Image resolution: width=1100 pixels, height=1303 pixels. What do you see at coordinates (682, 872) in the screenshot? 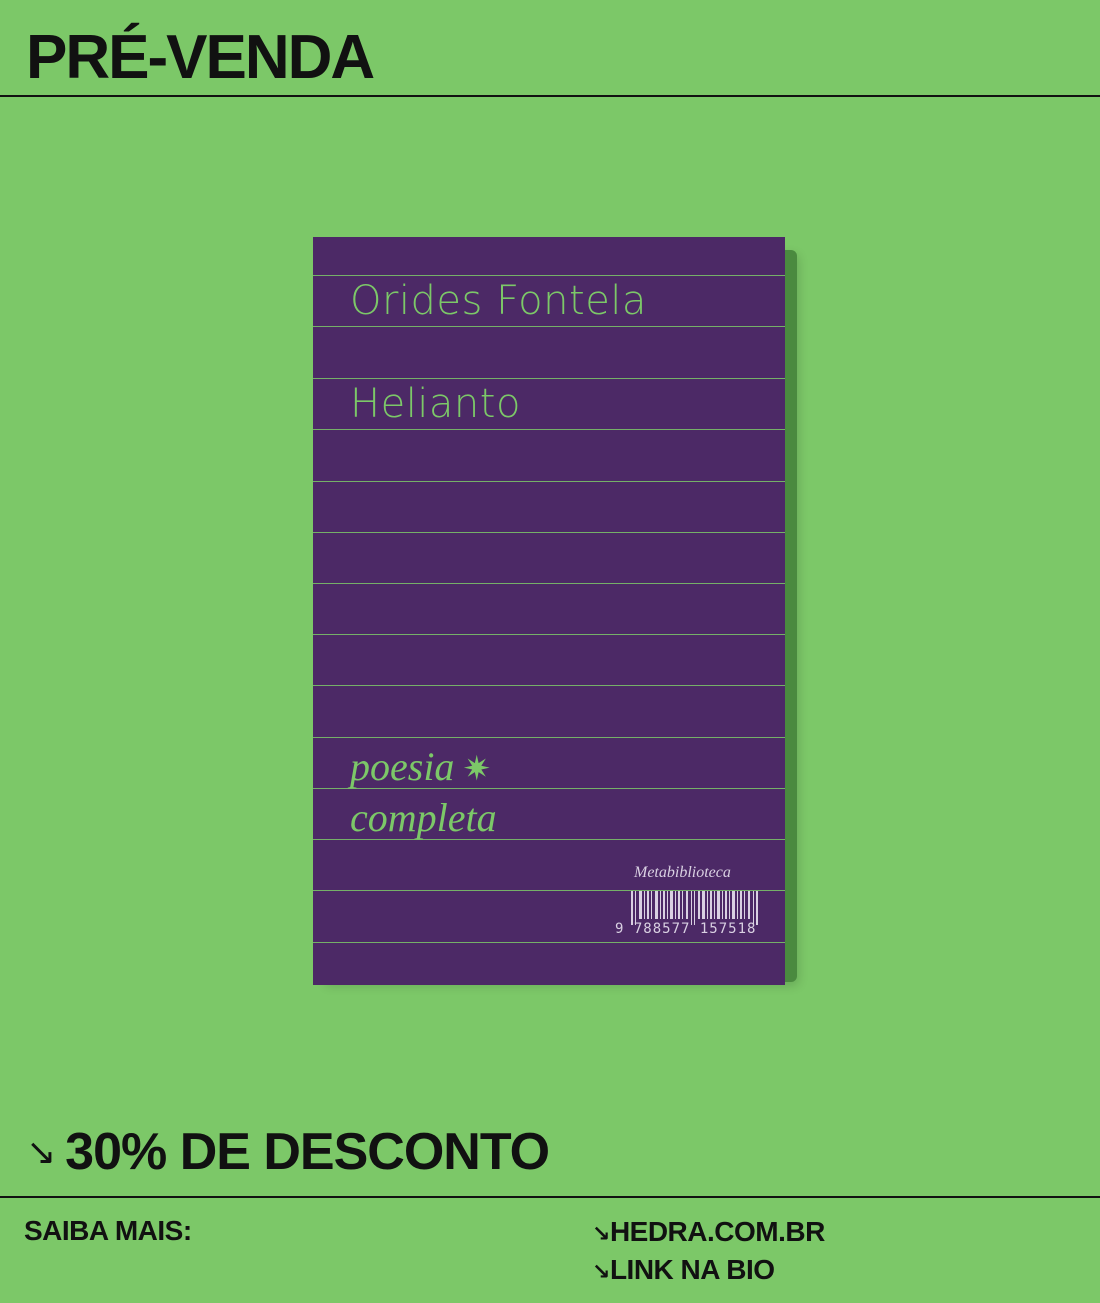
I see `publisher-imprint: Metabiblioteca` at bounding box center [682, 872].